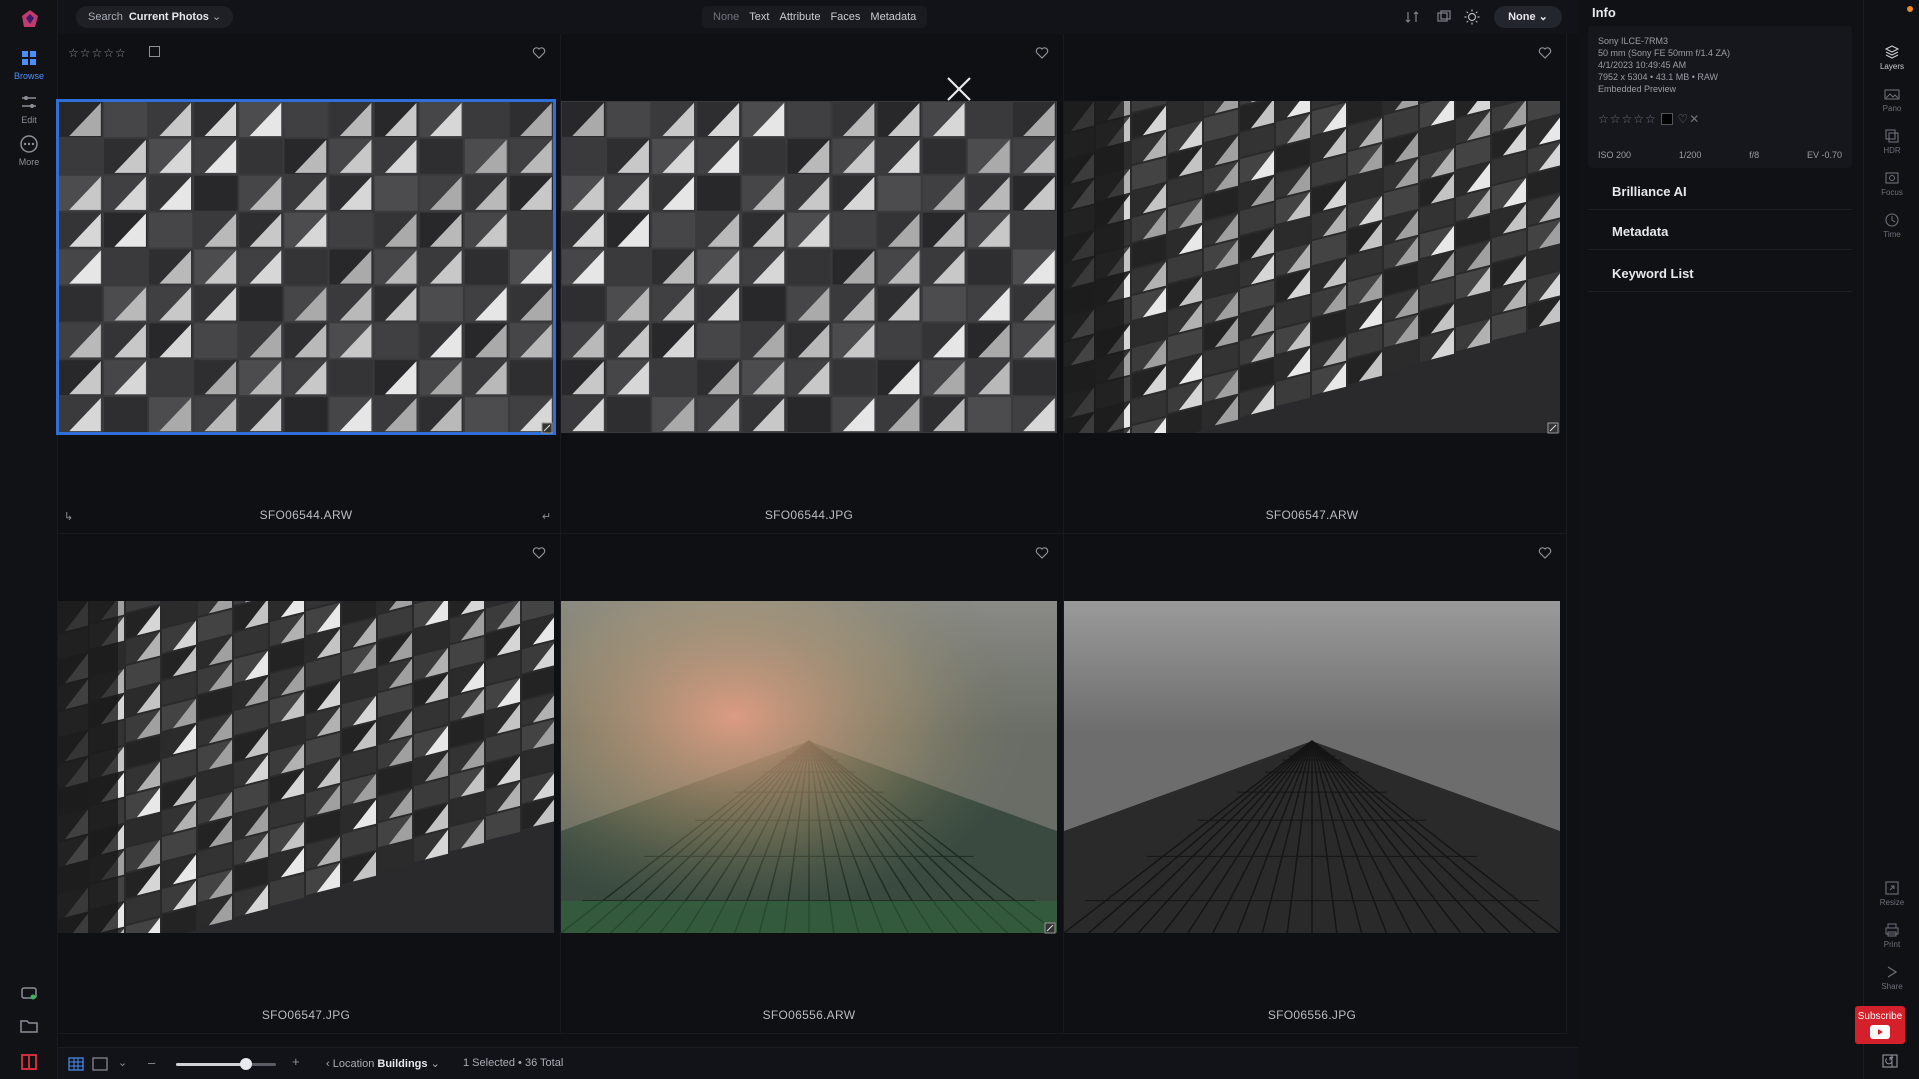 This screenshot has height=1079, width=1919. I want to click on photo-cell: SFO06547.JPG, so click(309, 784).